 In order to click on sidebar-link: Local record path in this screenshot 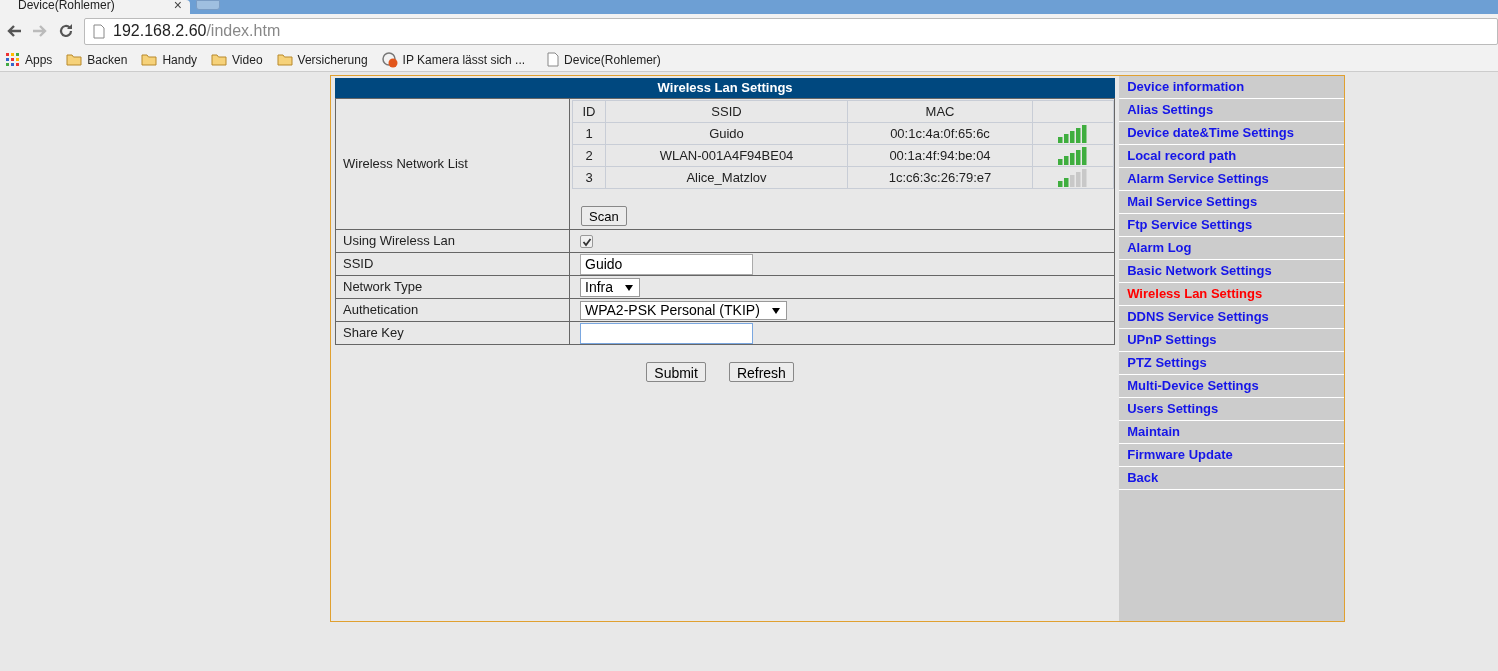, I will do `click(1231, 156)`.